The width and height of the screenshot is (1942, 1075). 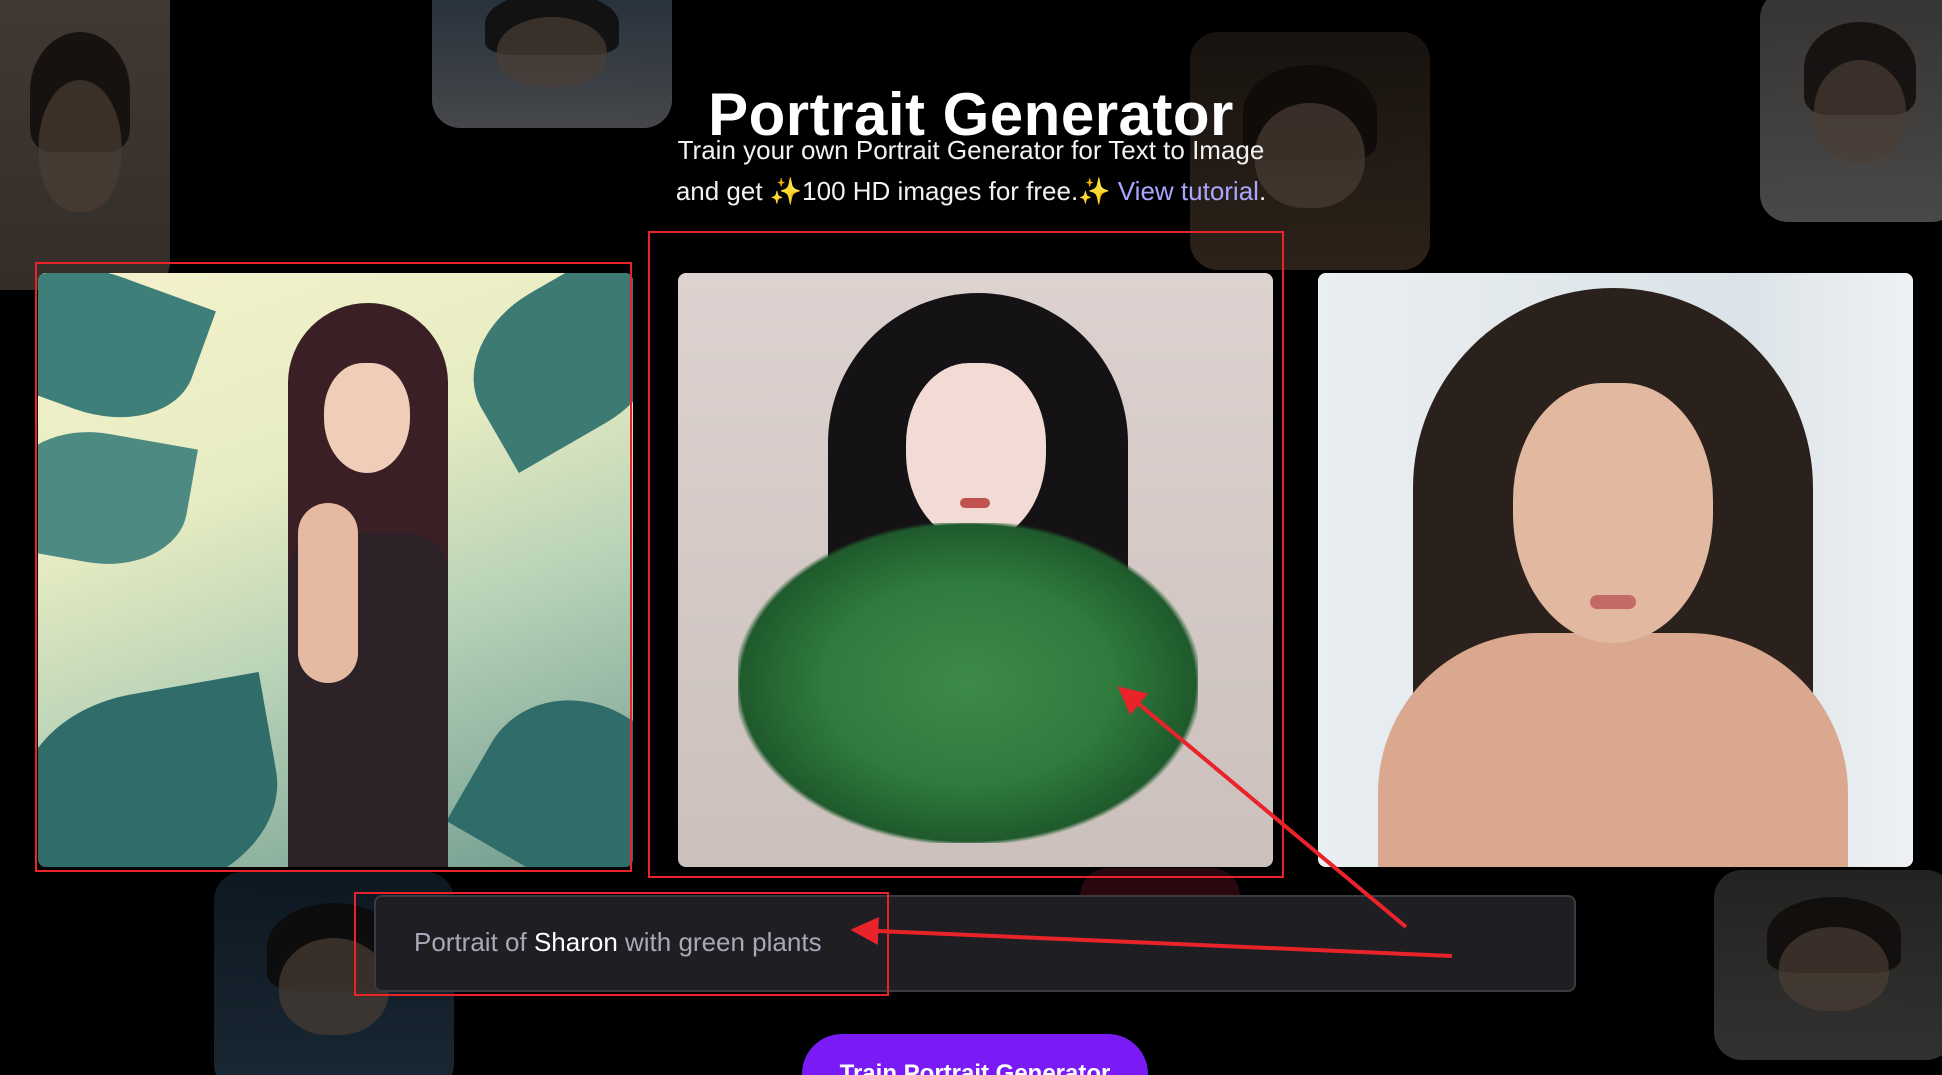 I want to click on prompt-text: Portrait of Sharon with green plants, so click(x=618, y=942).